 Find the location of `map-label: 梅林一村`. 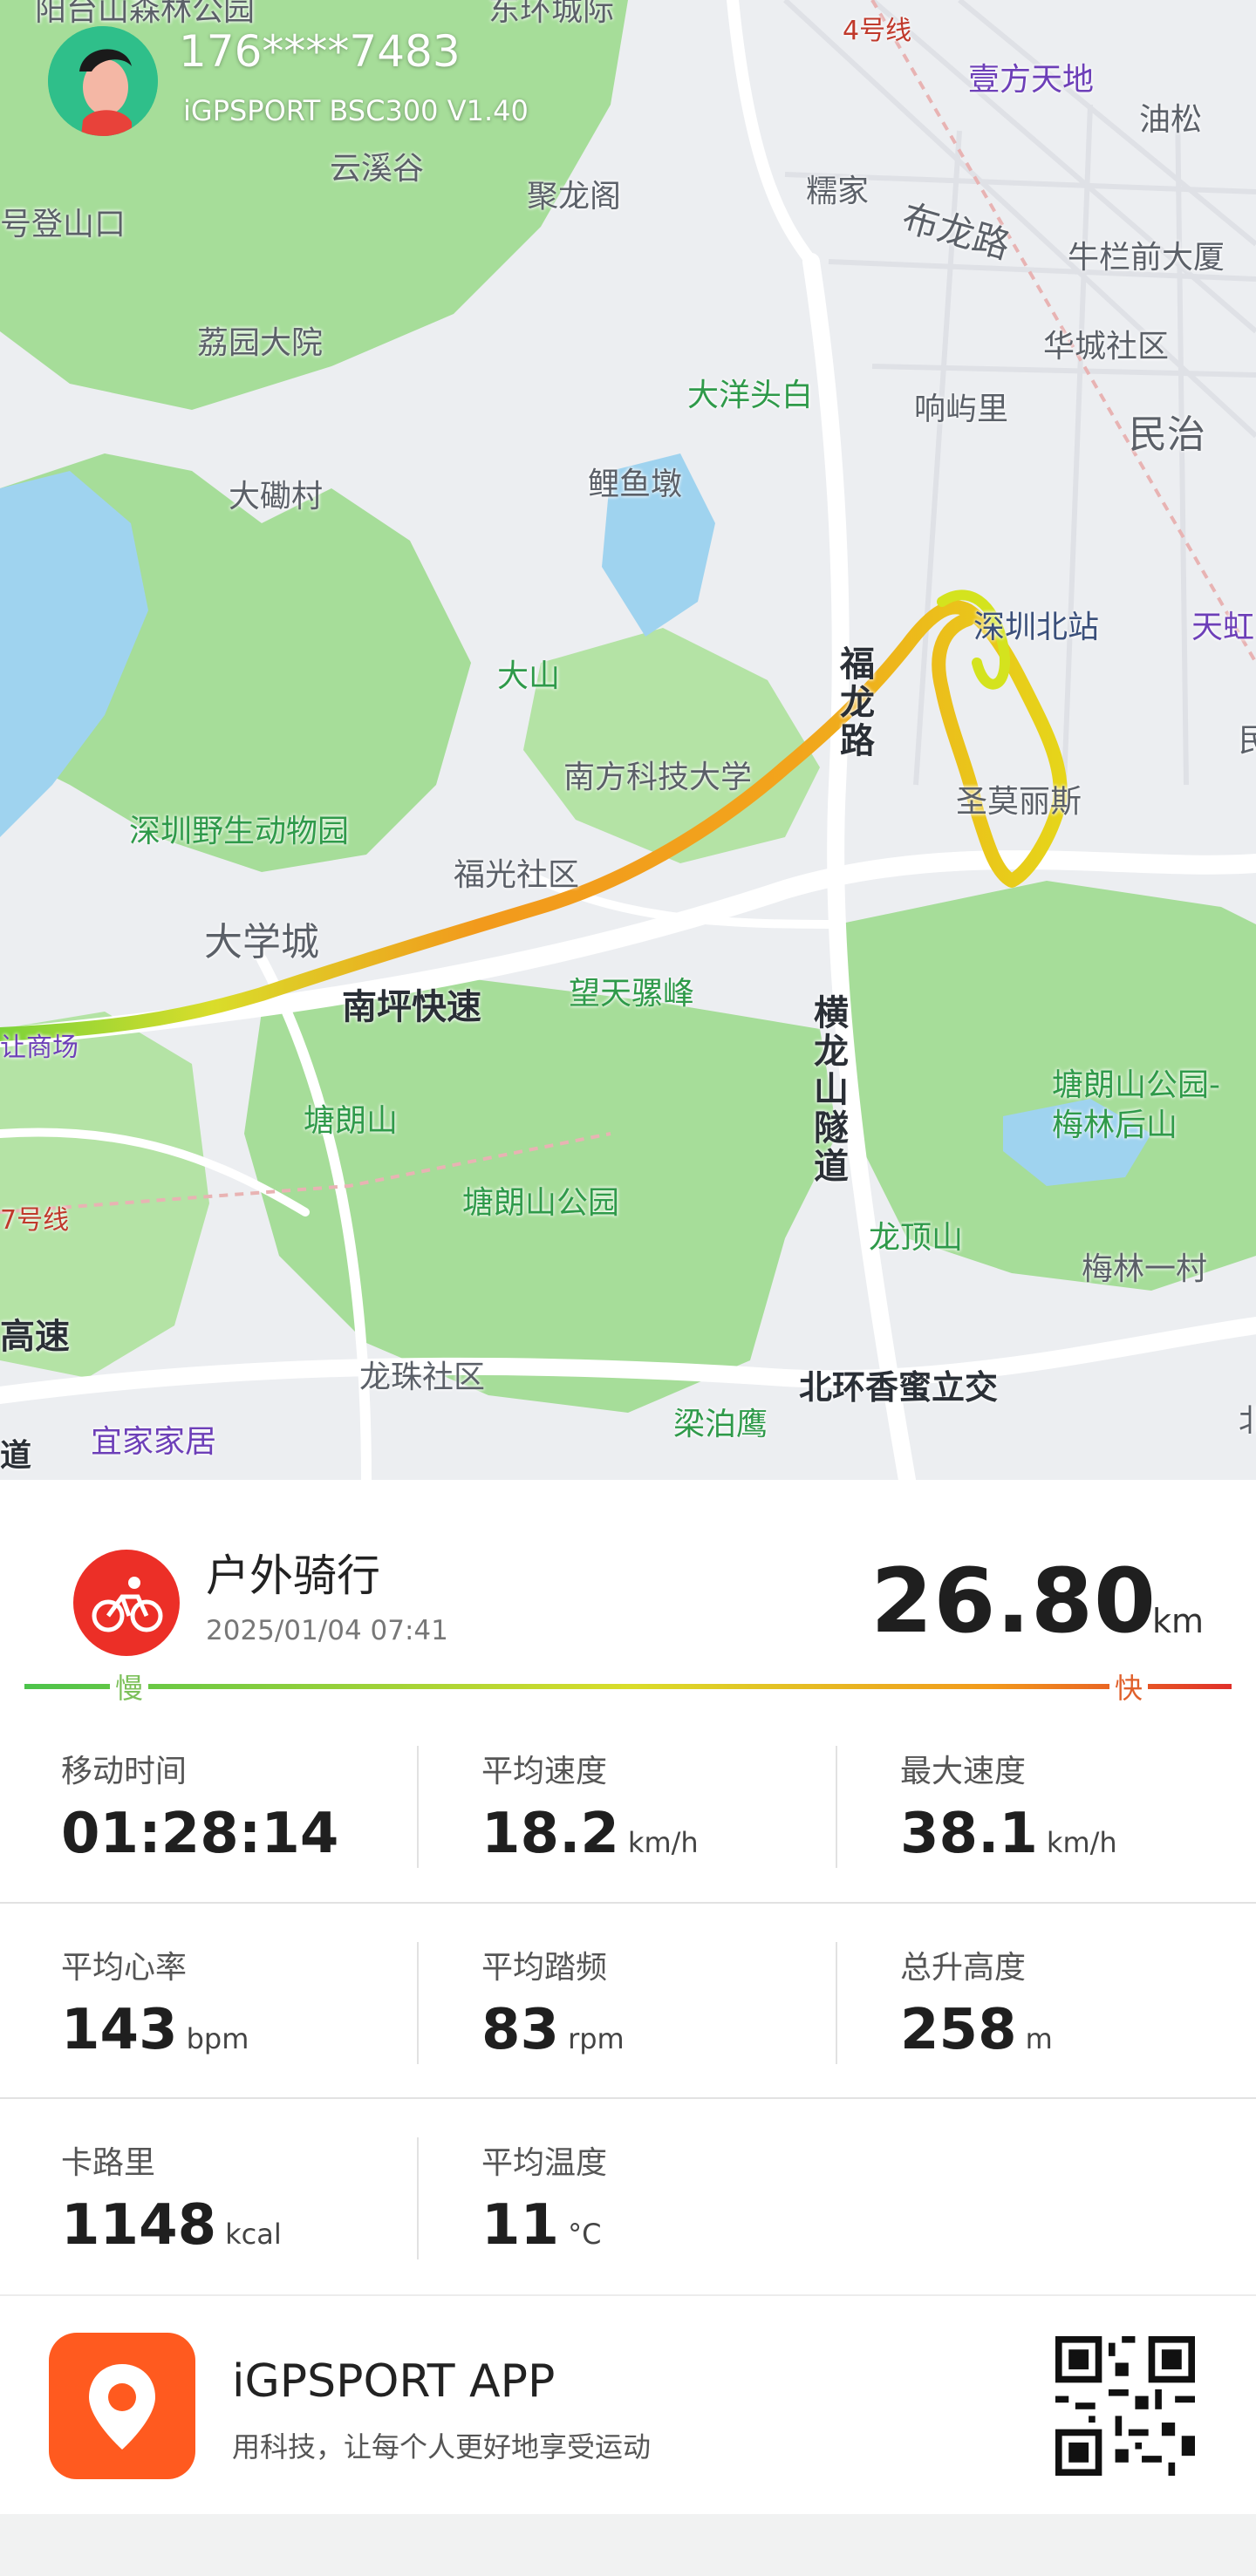

map-label: 梅林一村 is located at coordinates (1145, 1269).